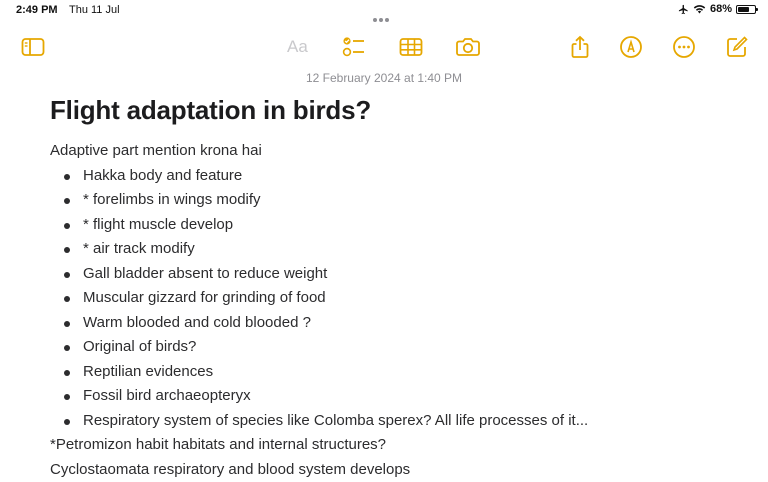  I want to click on battery-icon, so click(746, 9).